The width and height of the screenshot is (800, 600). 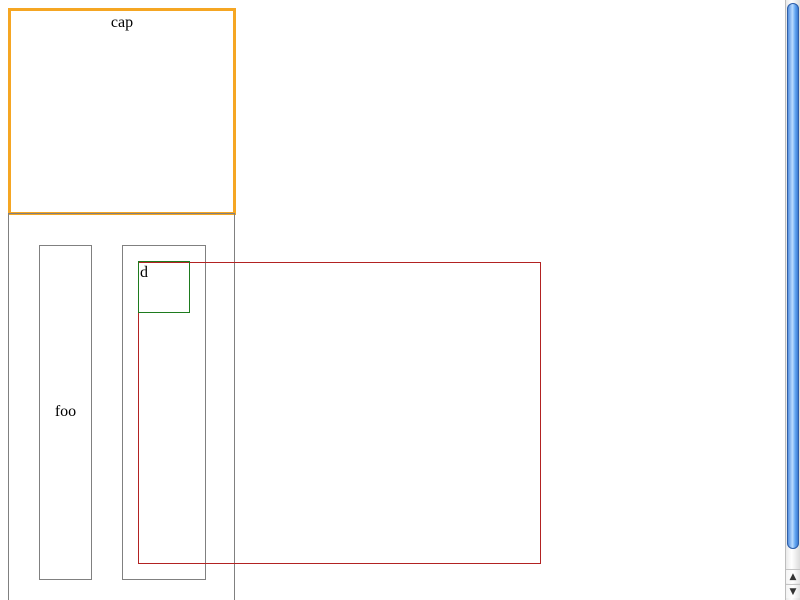 I want to click on vertical-scrollbar: ▲ ▼, so click(x=792, y=300).